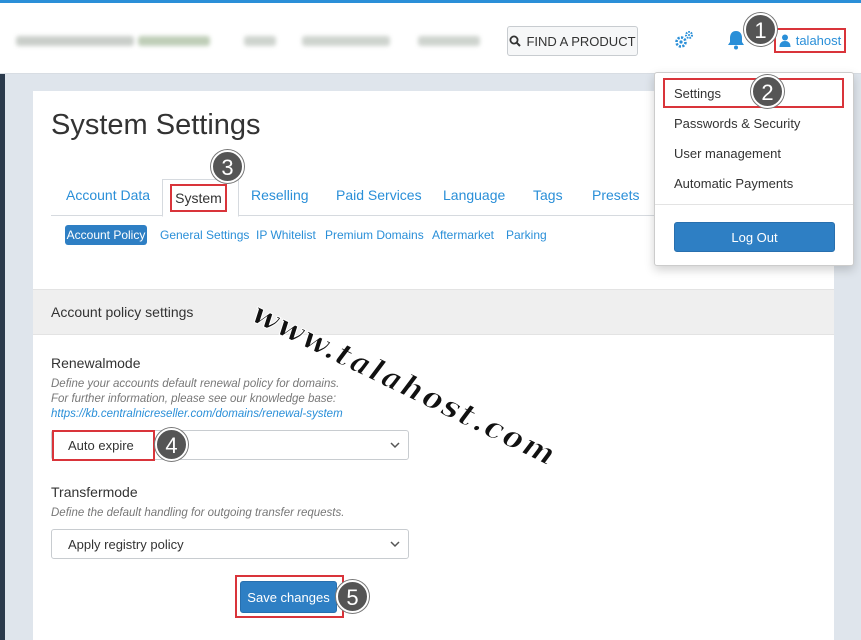 The height and width of the screenshot is (640, 861). I want to click on subtab-ip-whitelist: IP Whitelist, so click(286, 235).